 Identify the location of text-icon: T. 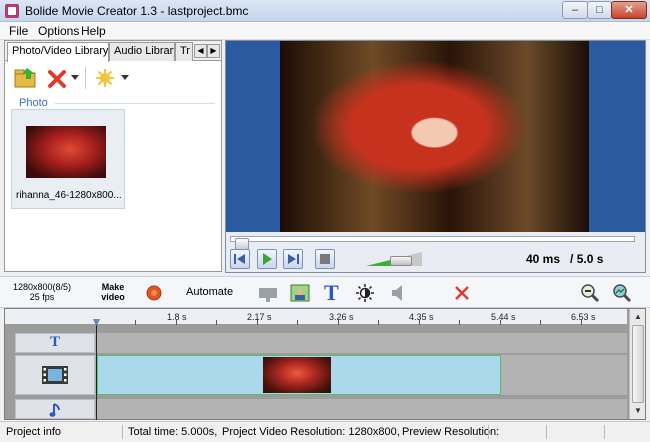
(331, 293).